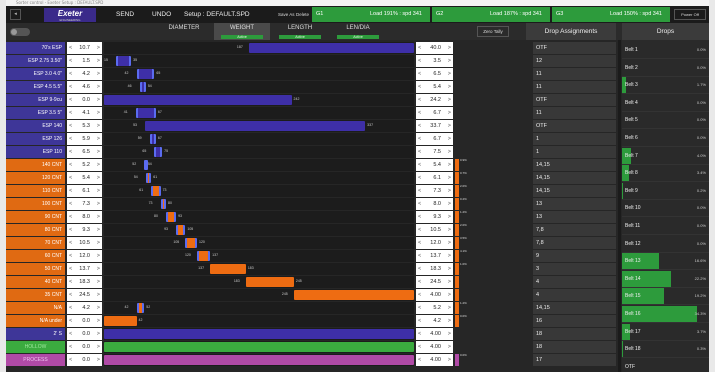 This screenshot has height=372, width=715. What do you see at coordinates (84, 152) in the screenshot?
I see `min-input: <6.5 >` at bounding box center [84, 152].